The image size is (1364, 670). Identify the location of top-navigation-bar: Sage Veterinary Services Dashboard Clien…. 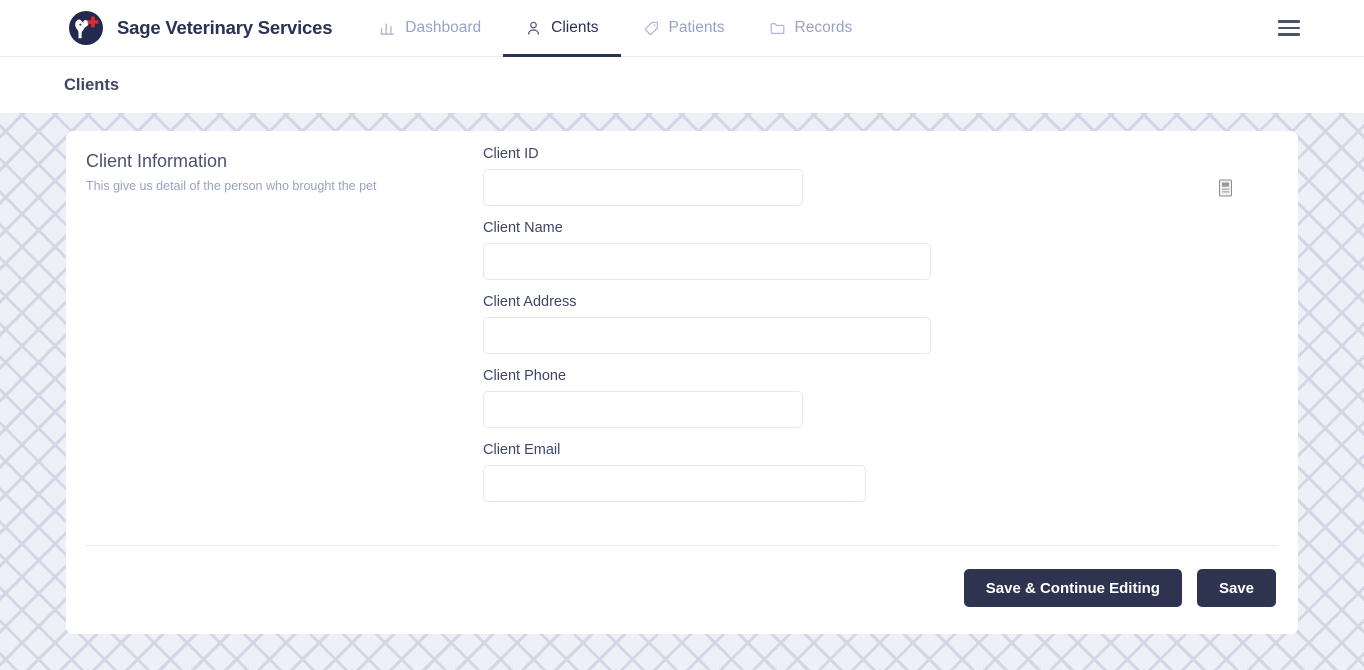
(682, 28).